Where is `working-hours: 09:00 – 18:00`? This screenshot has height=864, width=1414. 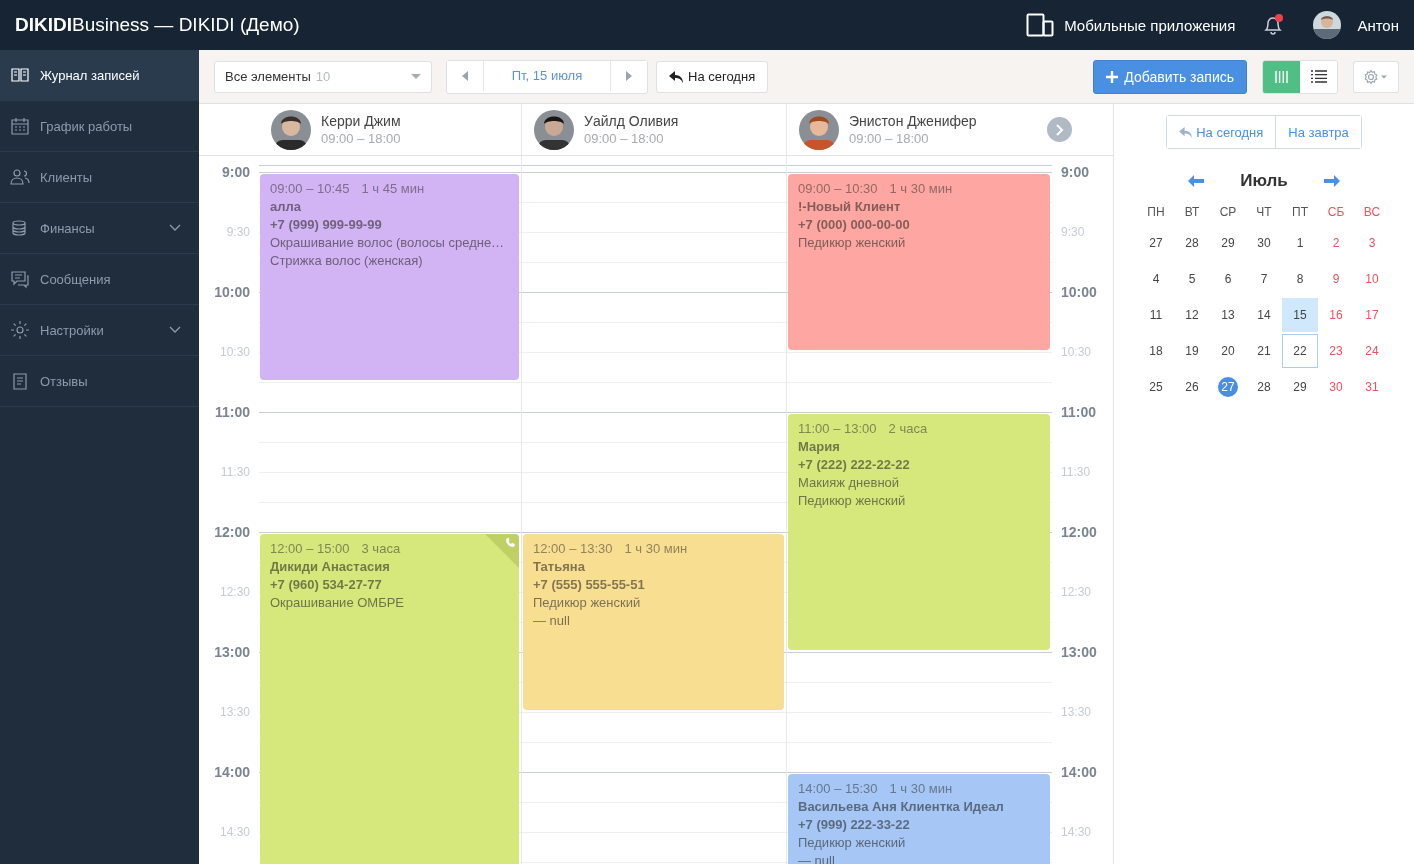 working-hours: 09:00 – 18:00 is located at coordinates (361, 138).